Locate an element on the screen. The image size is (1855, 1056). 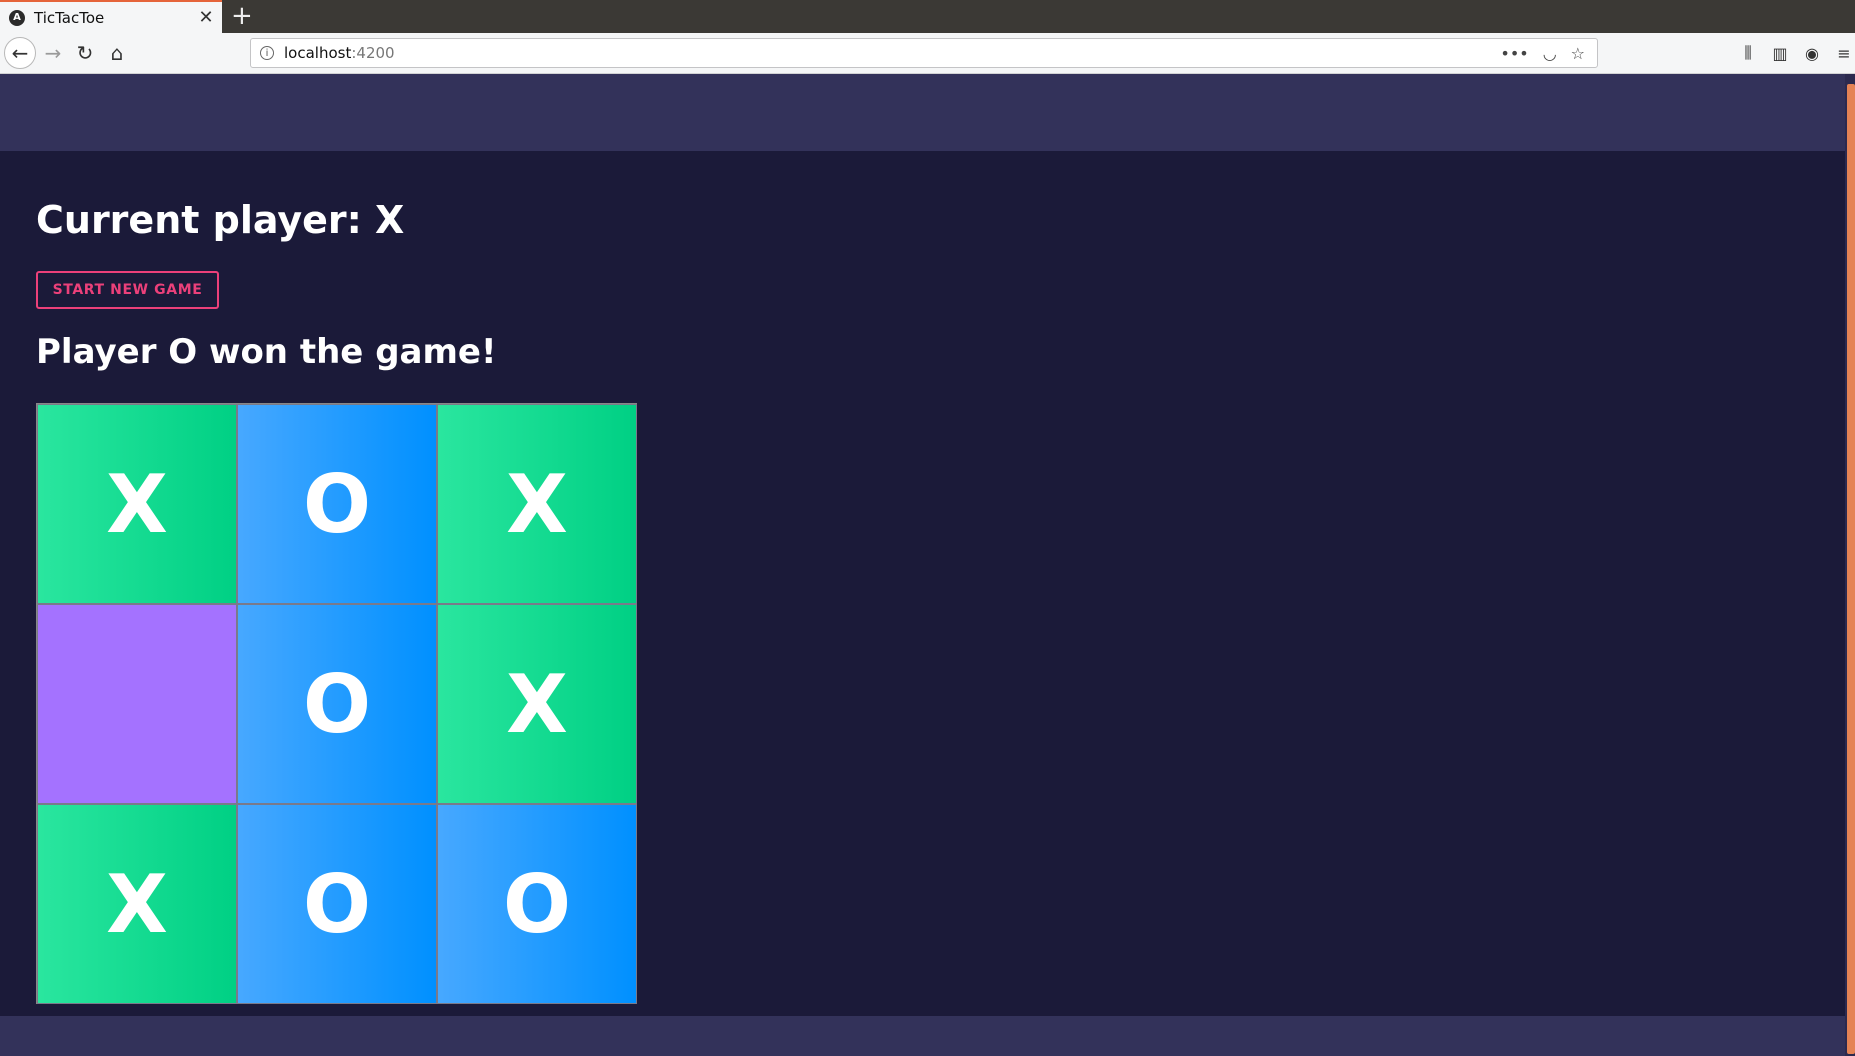
url-host: localhost is located at coordinates (318, 53).